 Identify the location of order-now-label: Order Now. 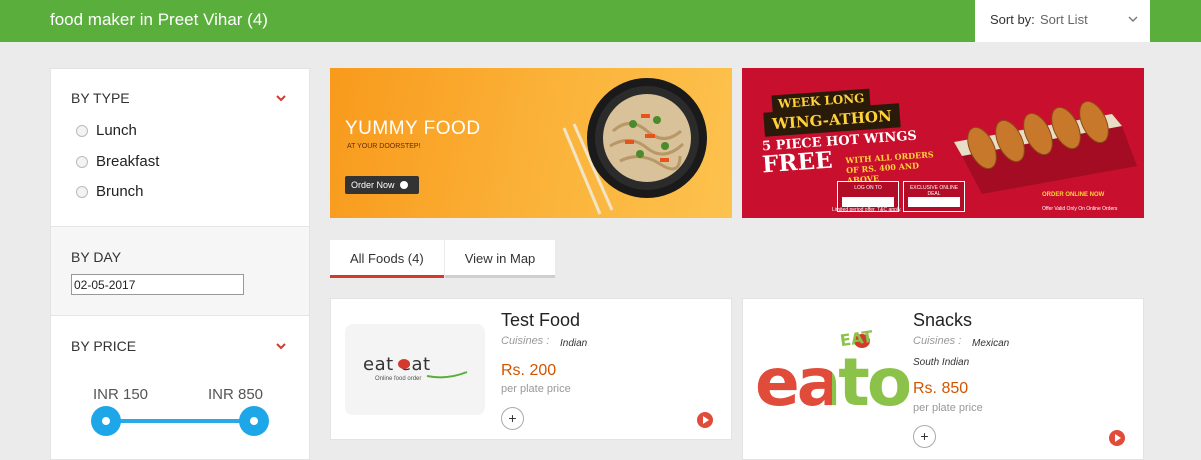
(373, 185).